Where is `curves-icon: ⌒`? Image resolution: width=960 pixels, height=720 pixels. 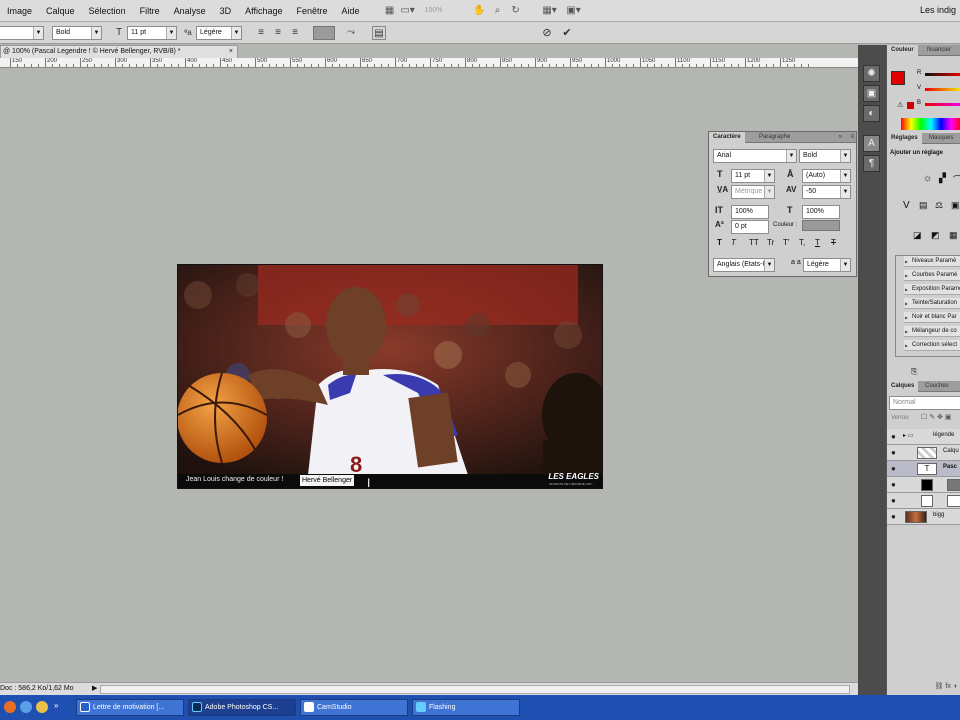
curves-icon: ⌒ is located at coordinates (956, 179).